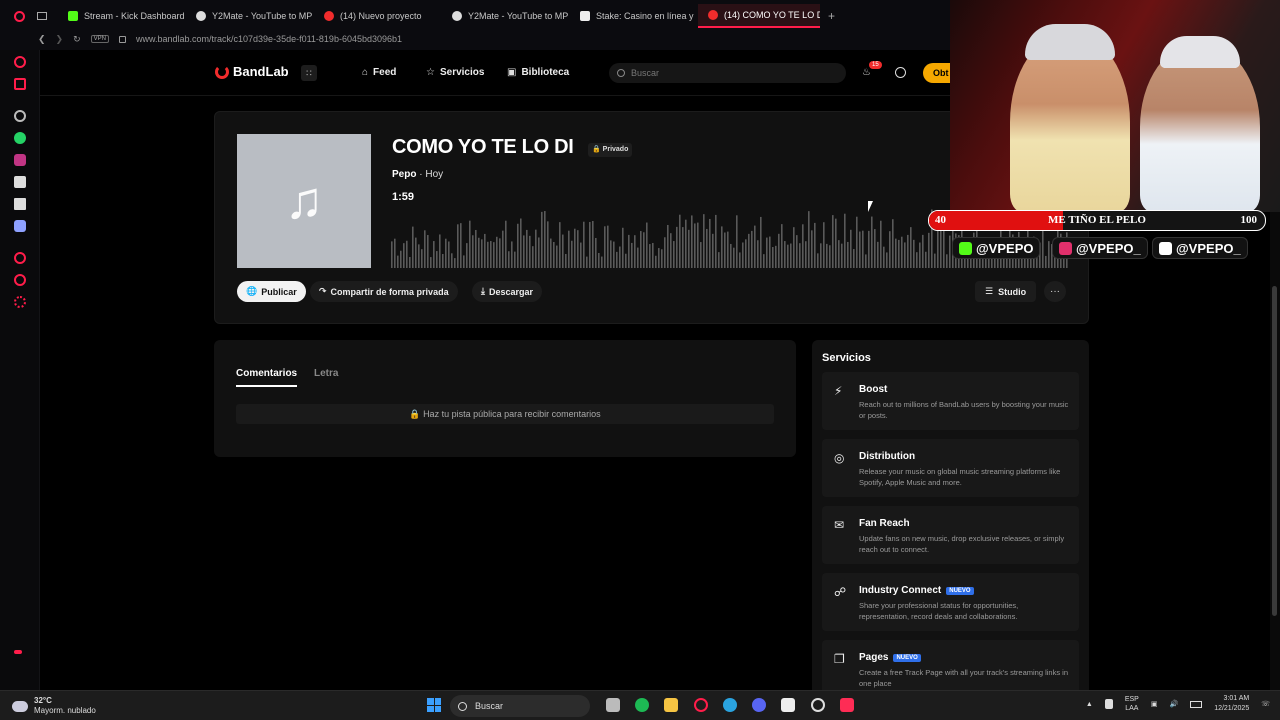 The width and height of the screenshot is (1280, 720). What do you see at coordinates (866, 72) in the screenshot?
I see `notifications-icon: ♨` at bounding box center [866, 72].